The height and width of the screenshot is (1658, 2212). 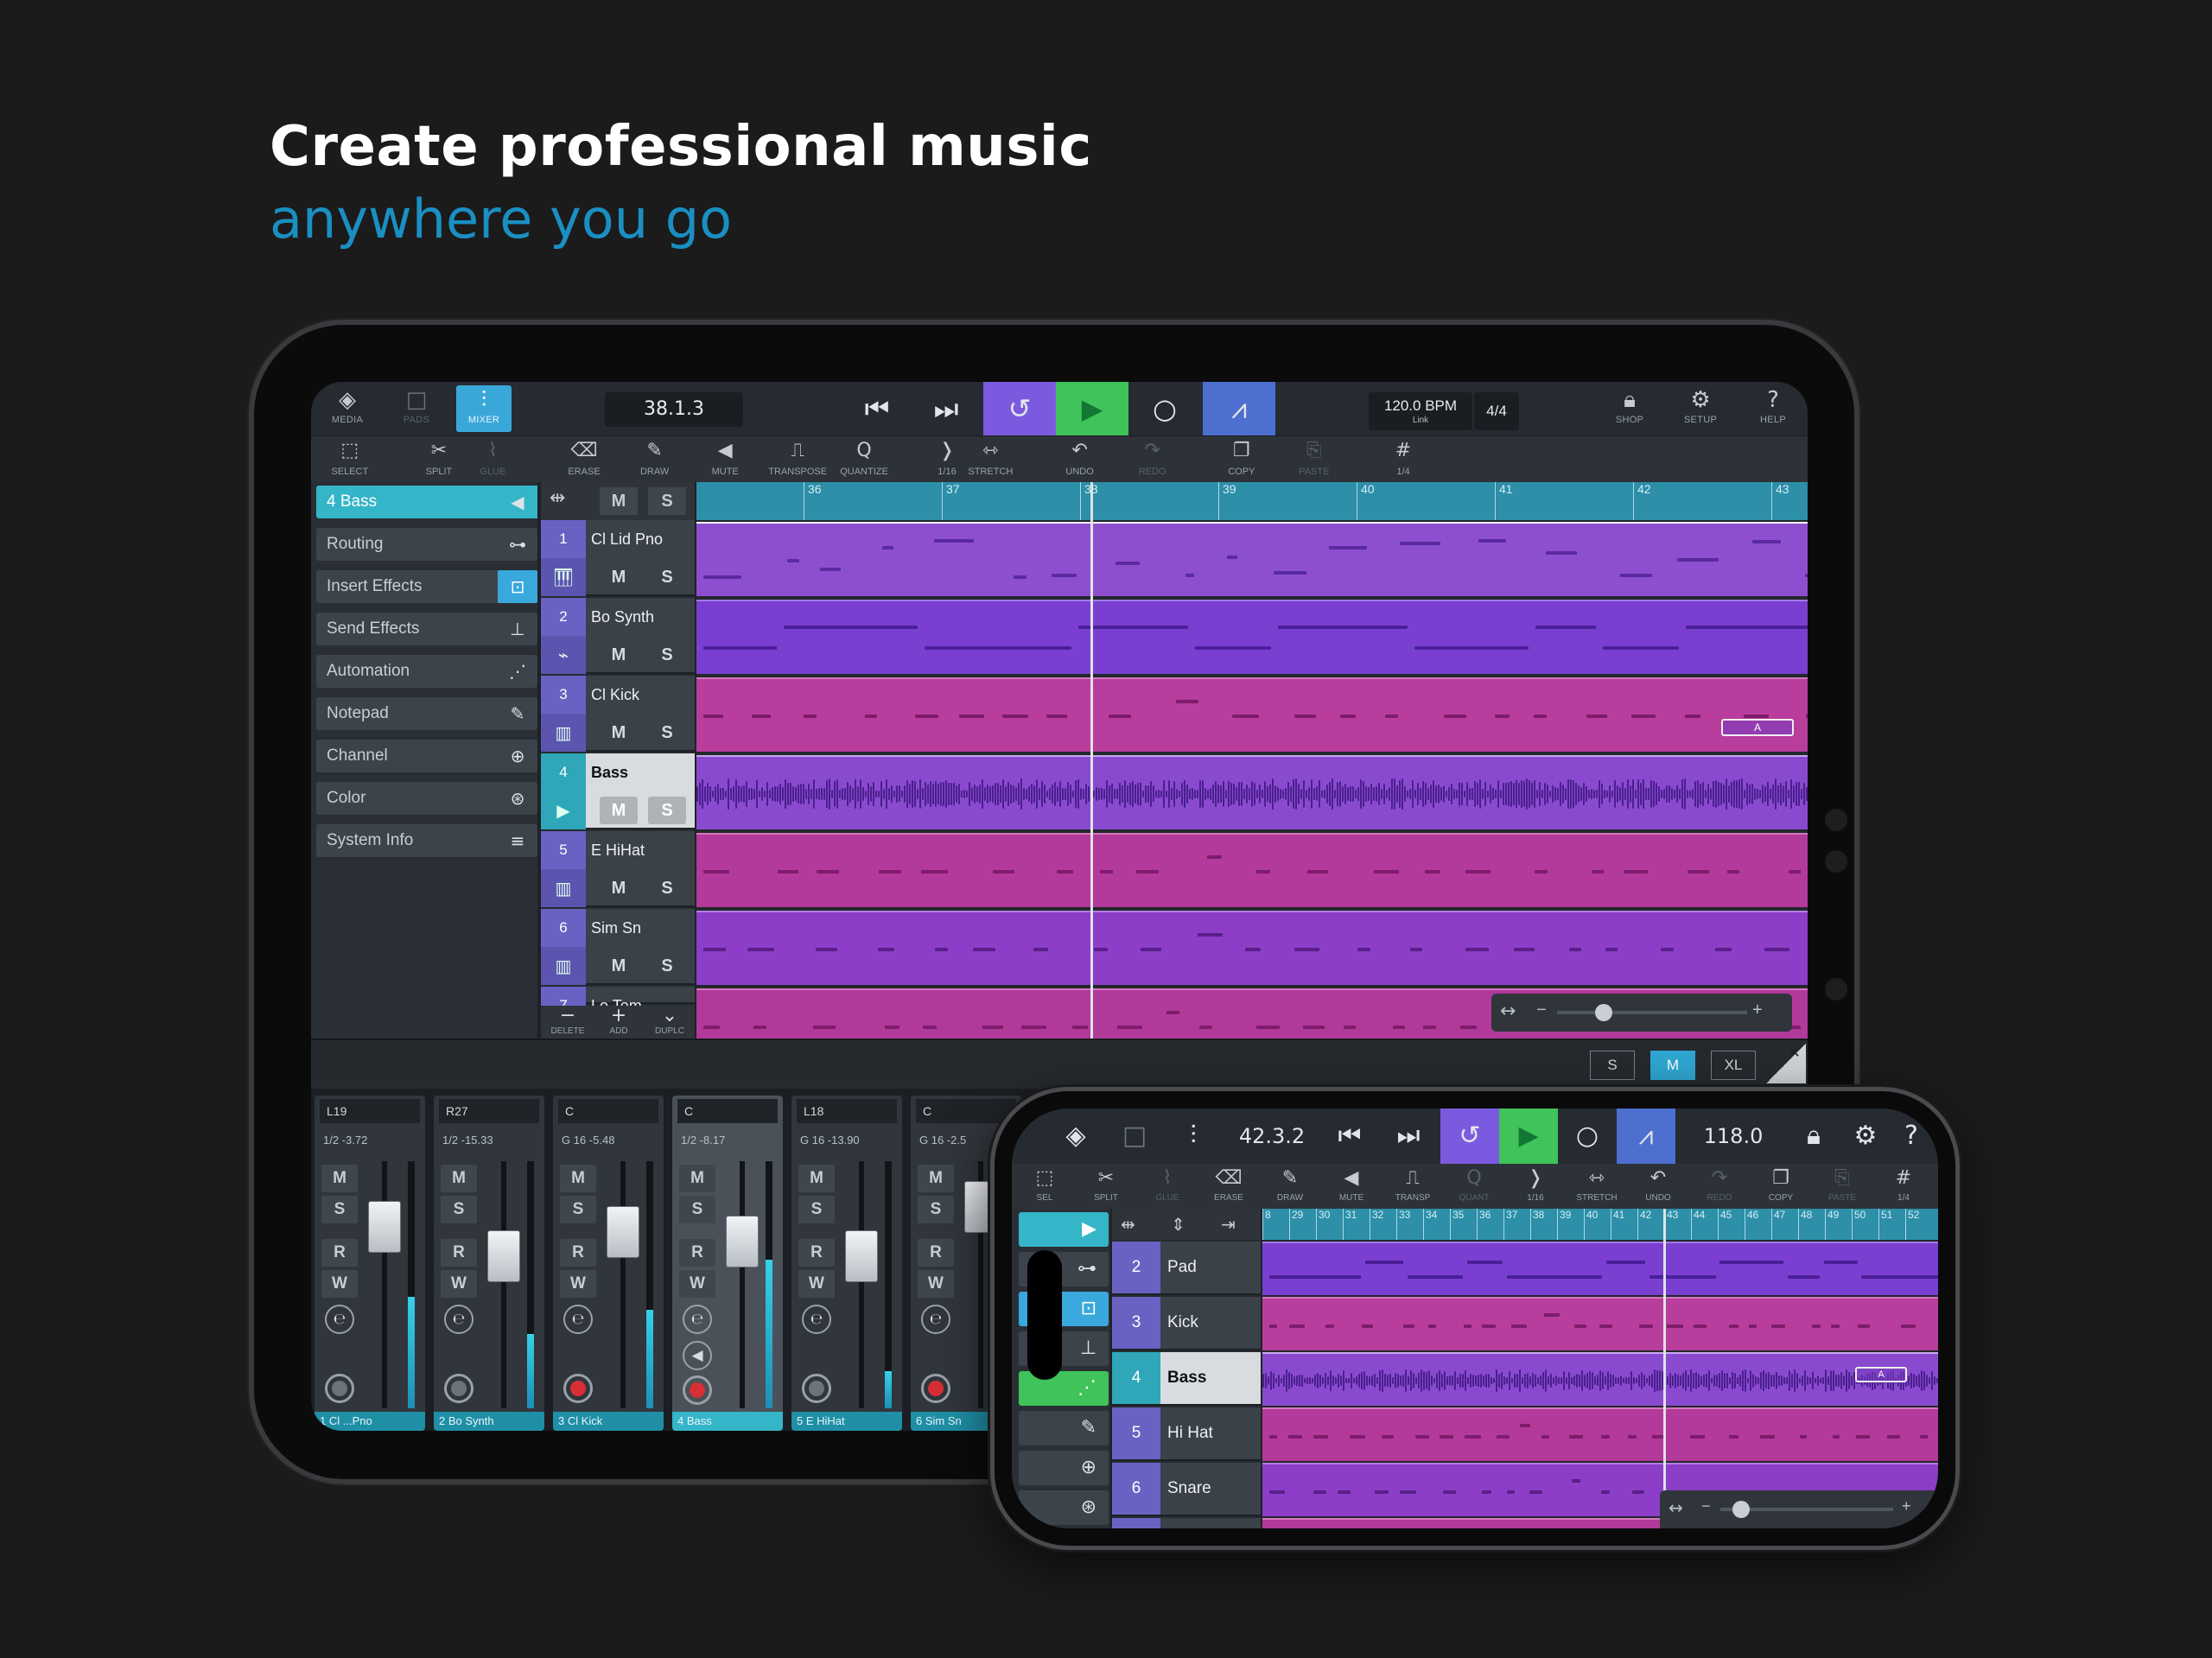 What do you see at coordinates (1420, 411) in the screenshot?
I see `tempo-display: 120.0 BPM Link` at bounding box center [1420, 411].